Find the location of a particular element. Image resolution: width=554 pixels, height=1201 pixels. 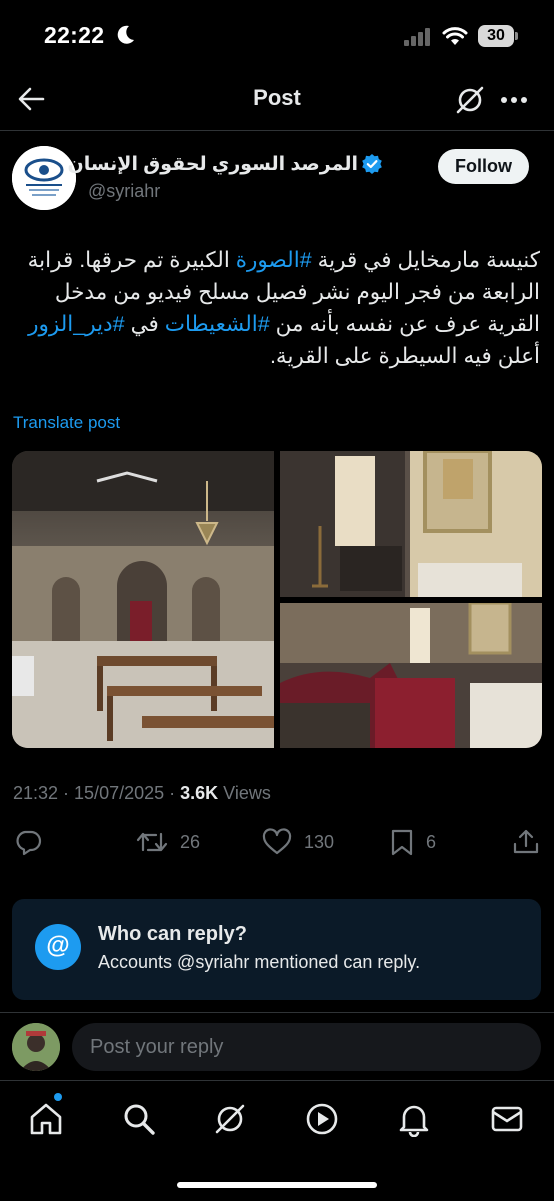

home-notification-dot is located at coordinates (58, 1097).